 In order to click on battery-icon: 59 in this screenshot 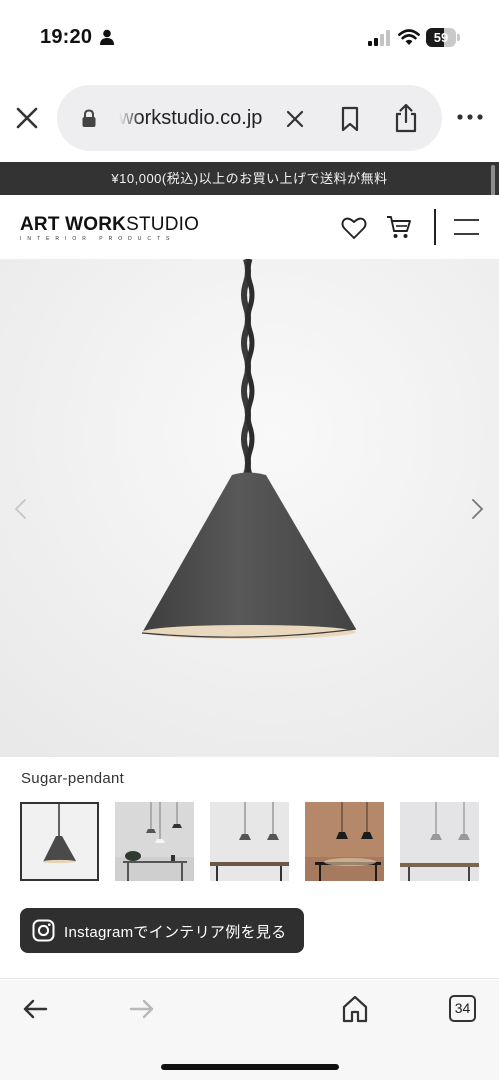, I will do `click(443, 37)`.